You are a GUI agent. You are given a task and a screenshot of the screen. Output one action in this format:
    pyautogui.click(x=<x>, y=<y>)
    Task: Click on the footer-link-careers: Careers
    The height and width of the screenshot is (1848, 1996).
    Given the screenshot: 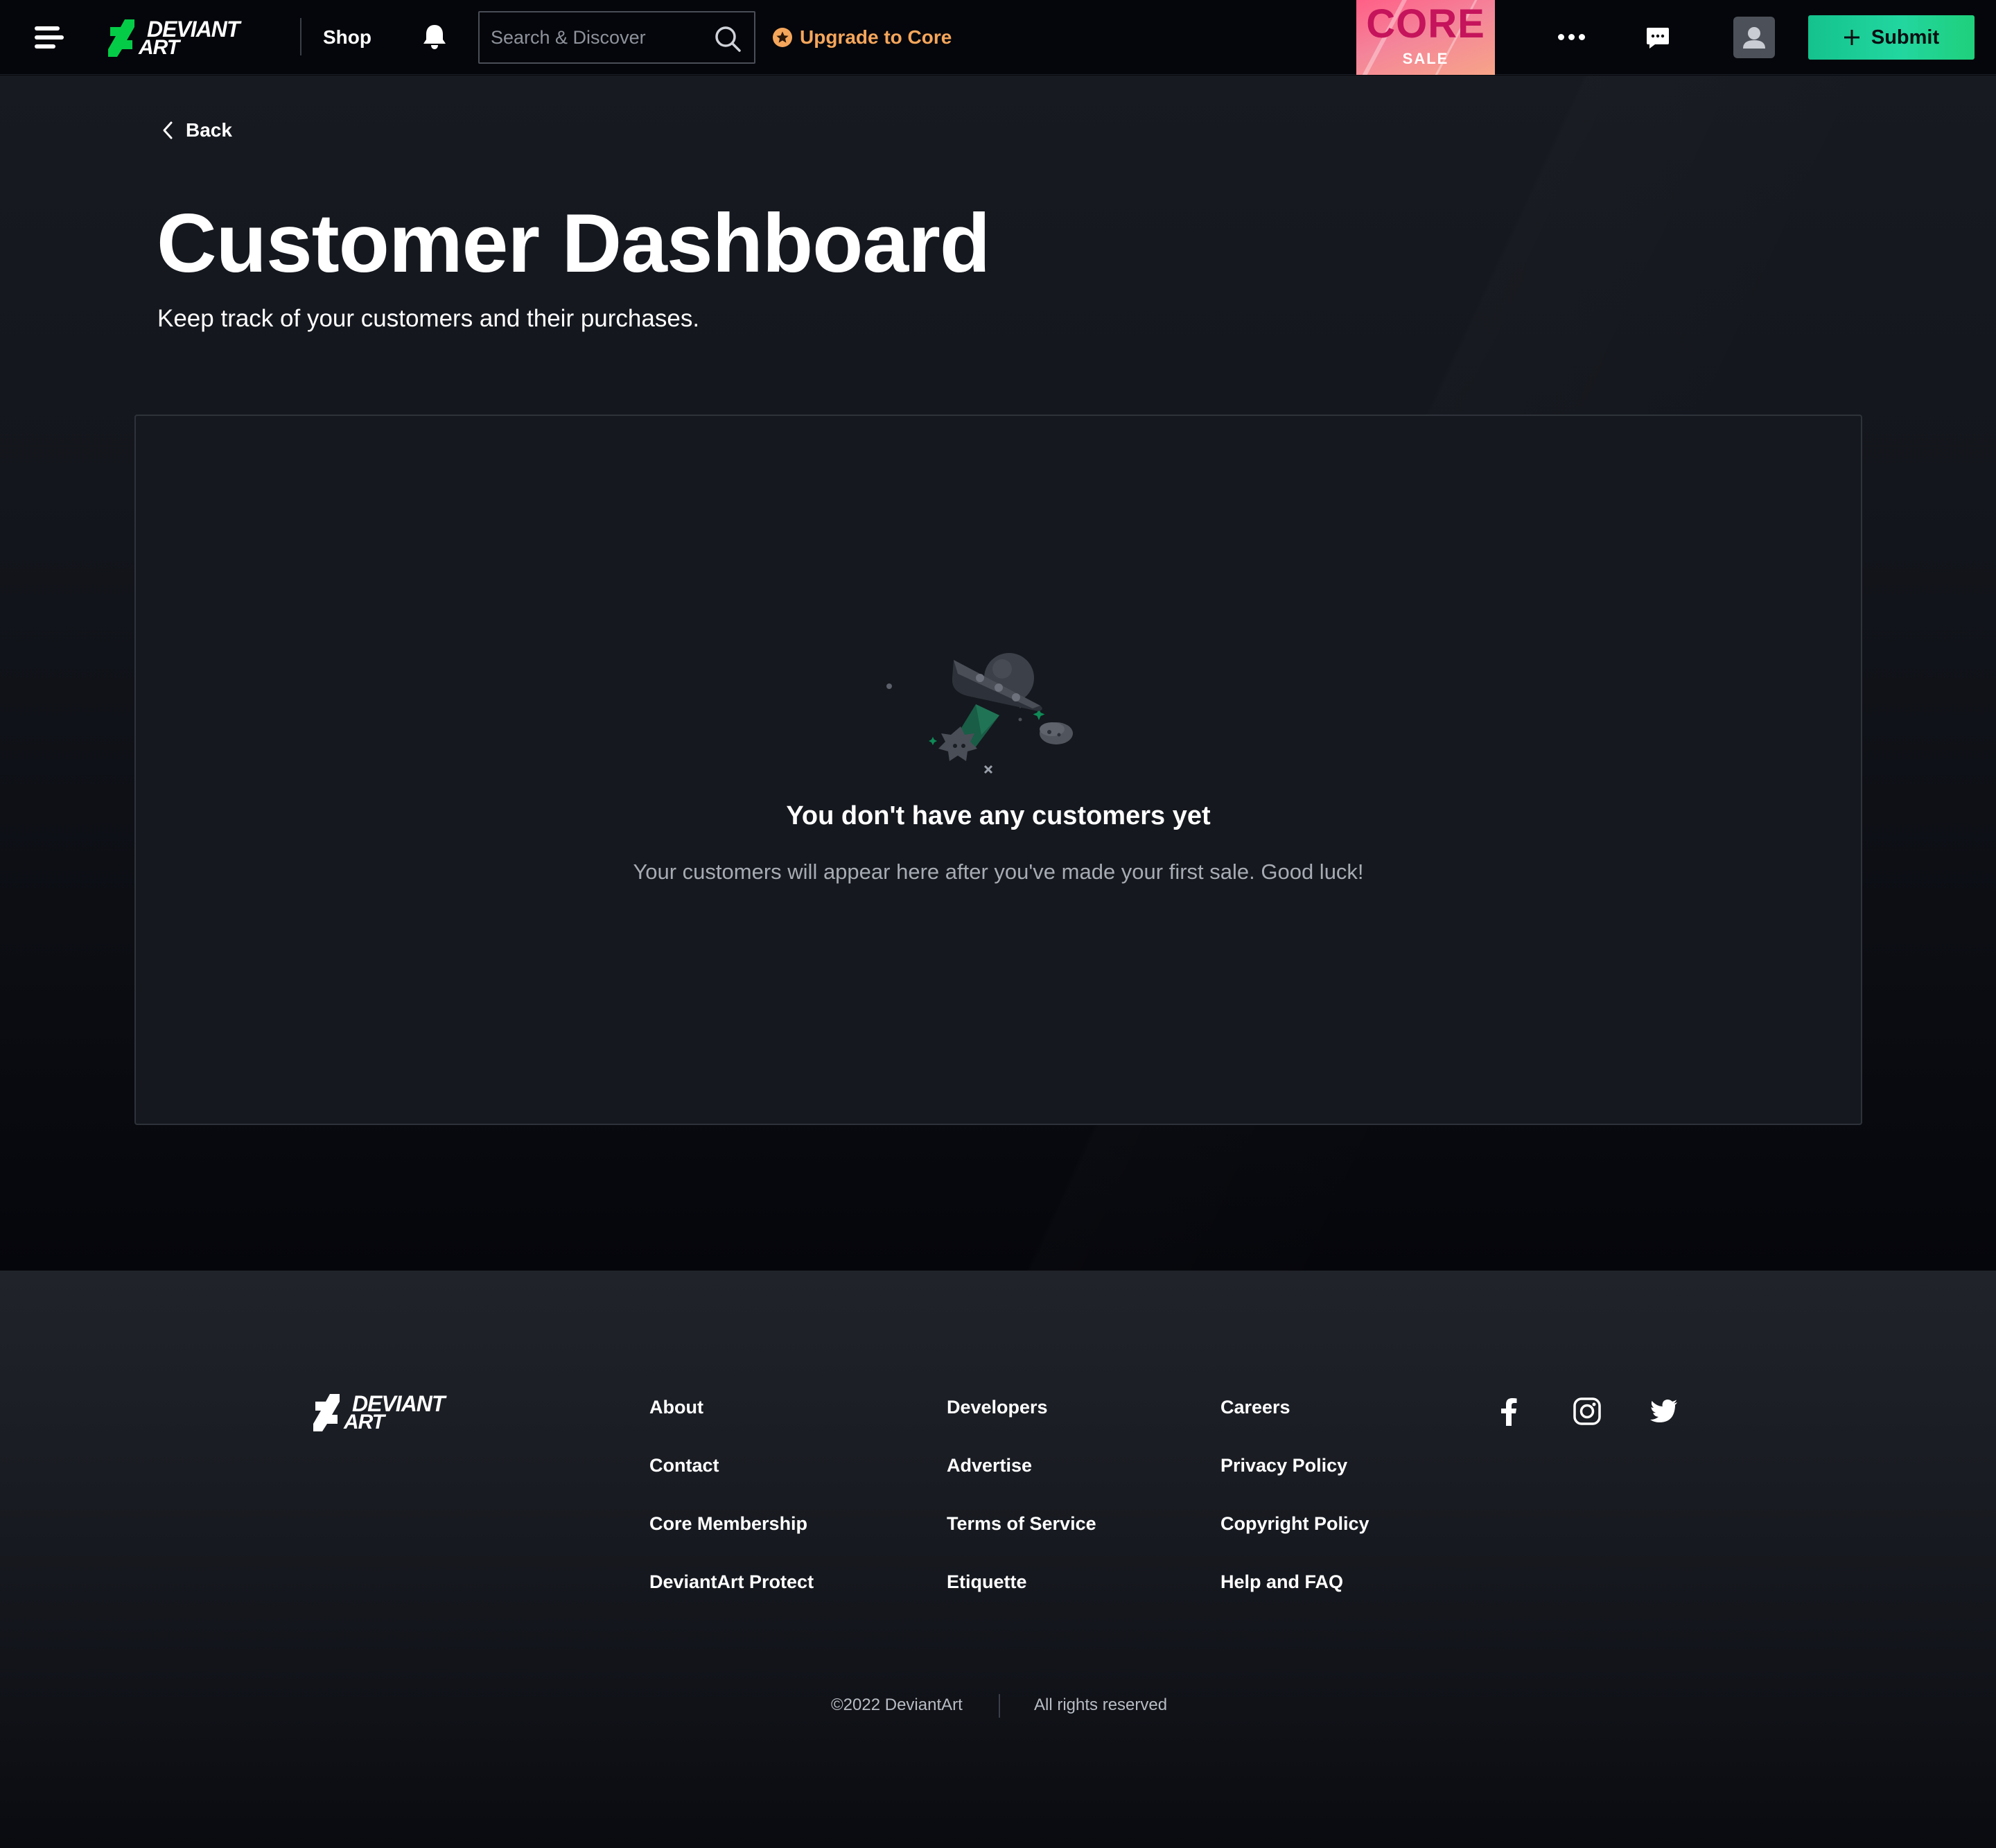 What is the action you would take?
    pyautogui.click(x=1255, y=1408)
    